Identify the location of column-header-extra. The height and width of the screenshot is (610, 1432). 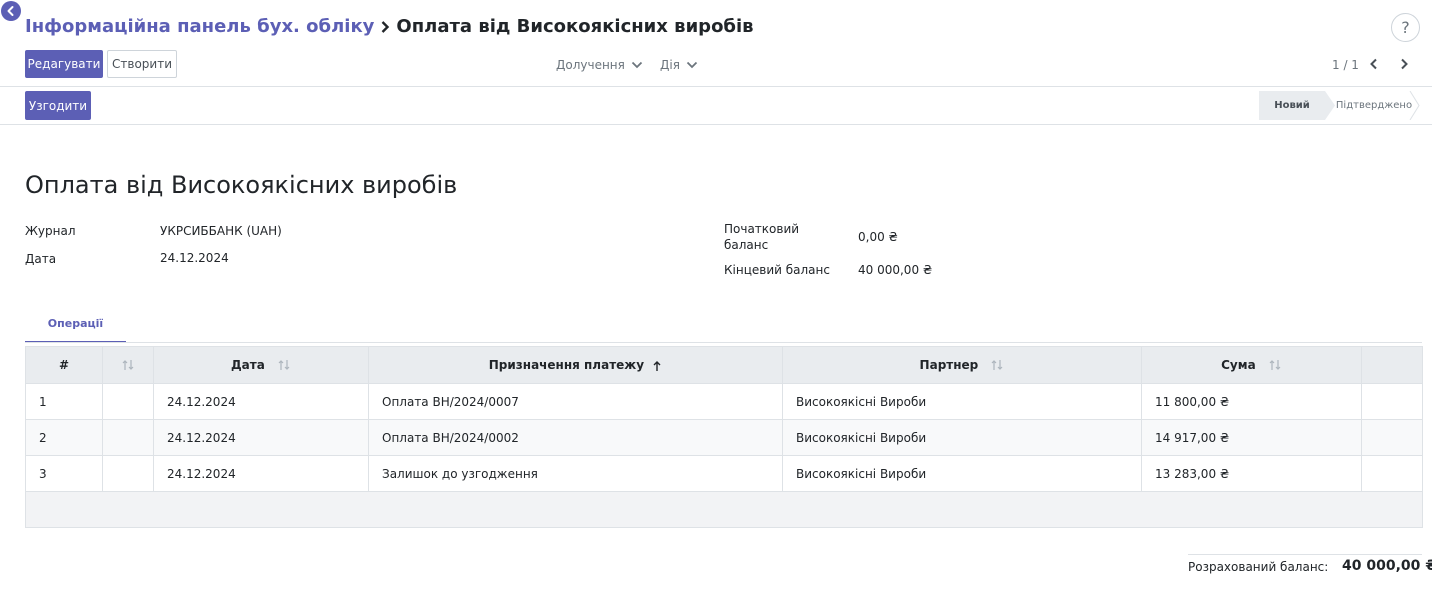
(1392, 365).